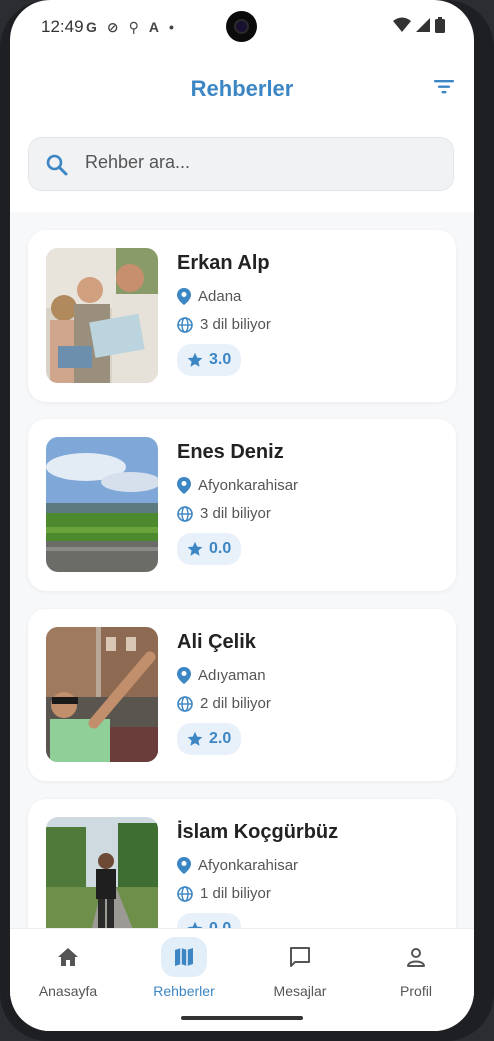  I want to click on search-input, so click(255, 162).